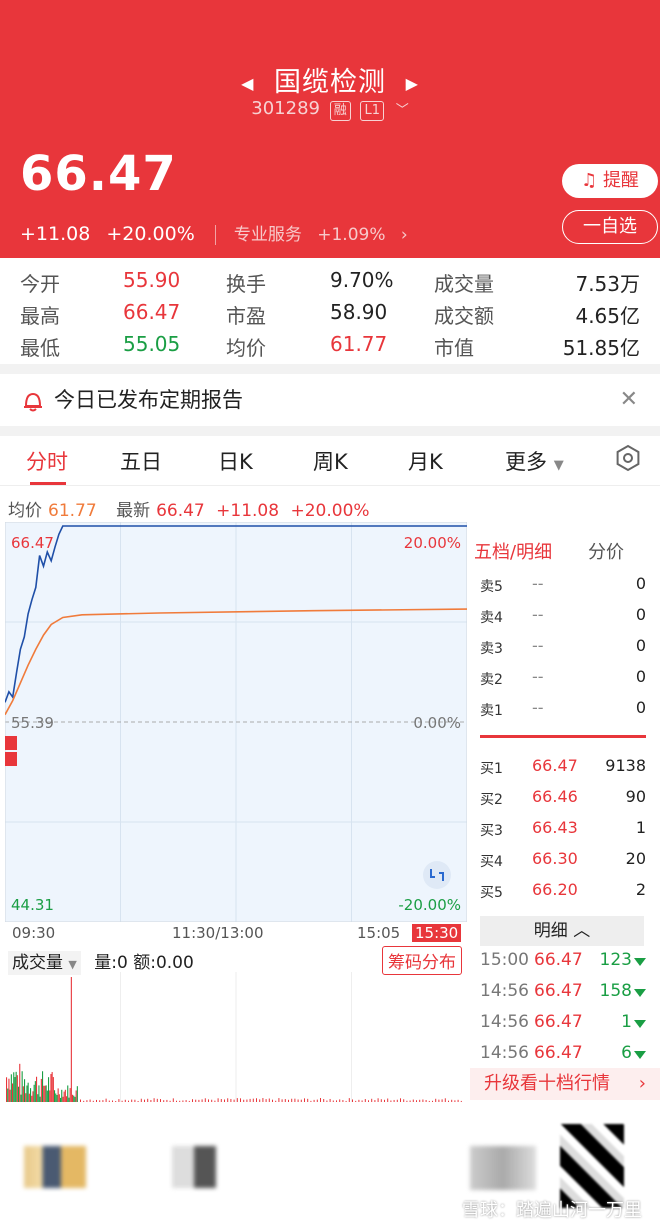 This screenshot has width=660, height=1232. Describe the element at coordinates (47, 461) in the screenshot. I see `tab-intraday: 分时` at that location.